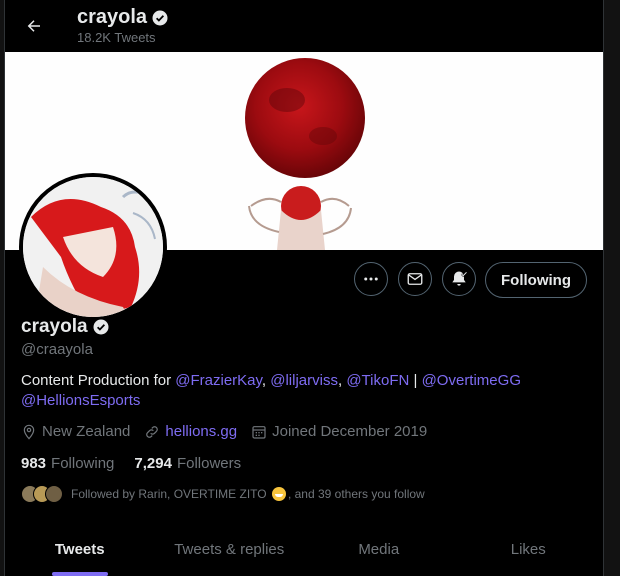 This screenshot has width=620, height=576. I want to click on joined-text: Joined December 2019, so click(350, 431).